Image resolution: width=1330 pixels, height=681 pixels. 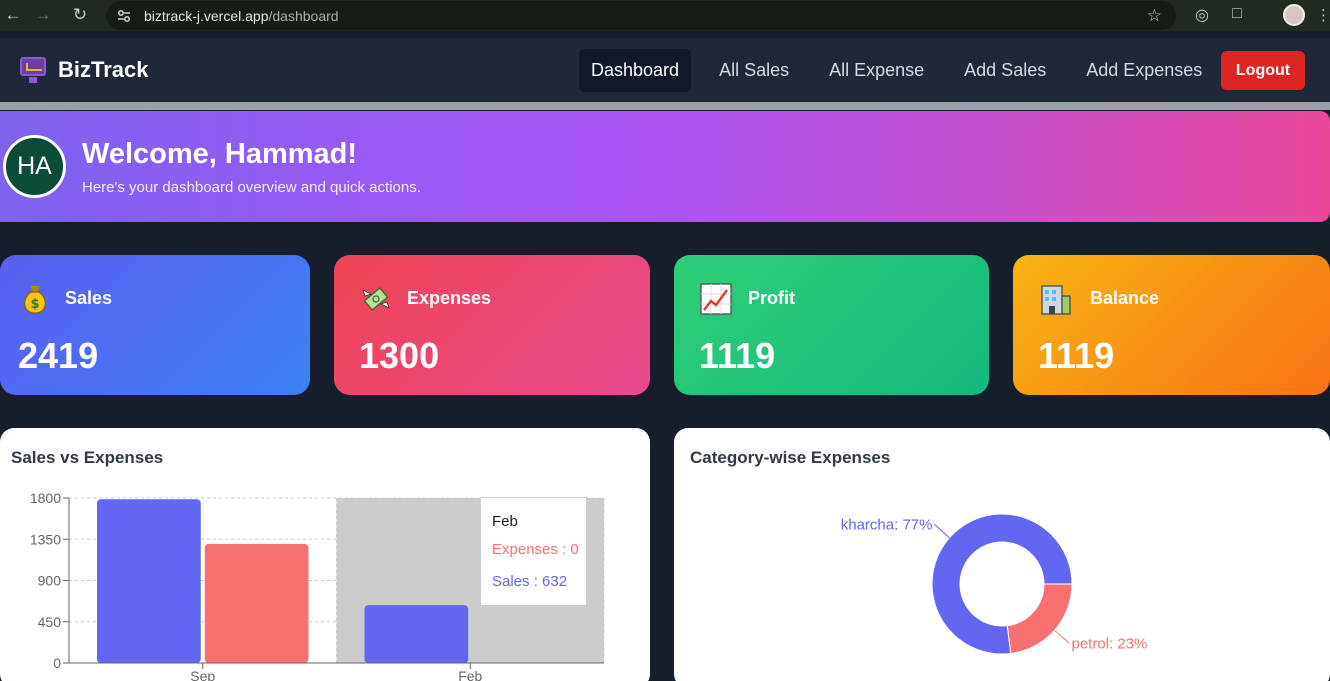 What do you see at coordinates (470, 674) in the screenshot?
I see `x-tick-label: Feb` at bounding box center [470, 674].